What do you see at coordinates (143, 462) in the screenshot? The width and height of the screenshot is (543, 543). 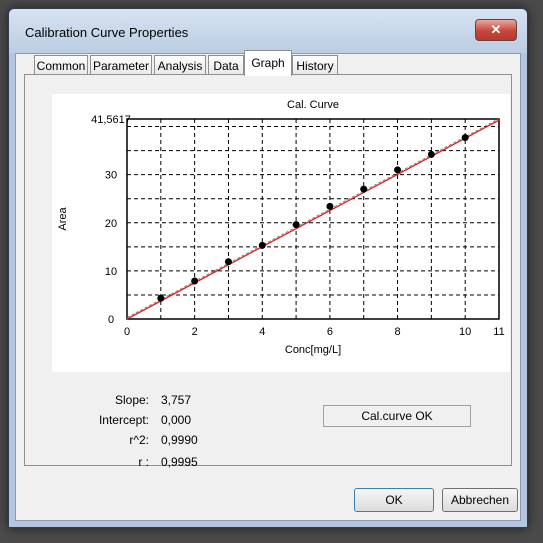 I see `r-label: r :` at bounding box center [143, 462].